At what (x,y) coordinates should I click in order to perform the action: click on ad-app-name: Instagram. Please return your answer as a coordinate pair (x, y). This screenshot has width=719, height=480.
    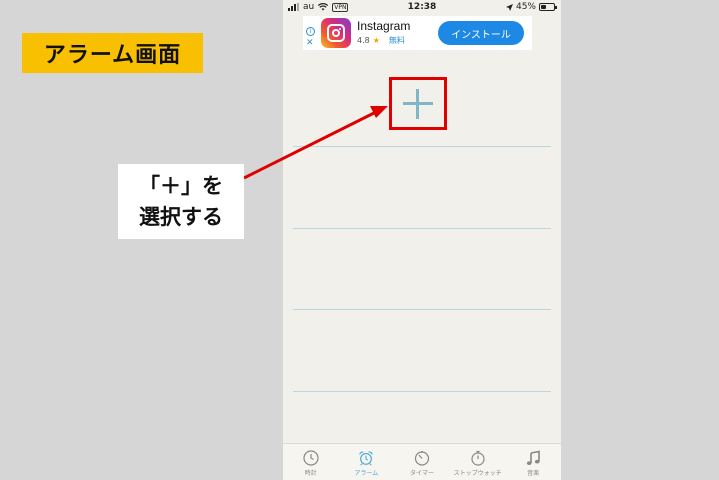
    Looking at the image, I should click on (384, 26).